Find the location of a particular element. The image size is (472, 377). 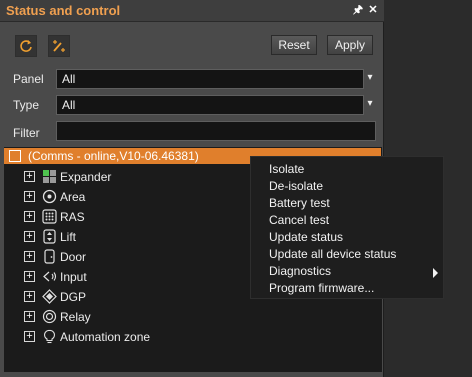

menu-item-update-all-device-status: Update all device status is located at coordinates (332, 254).